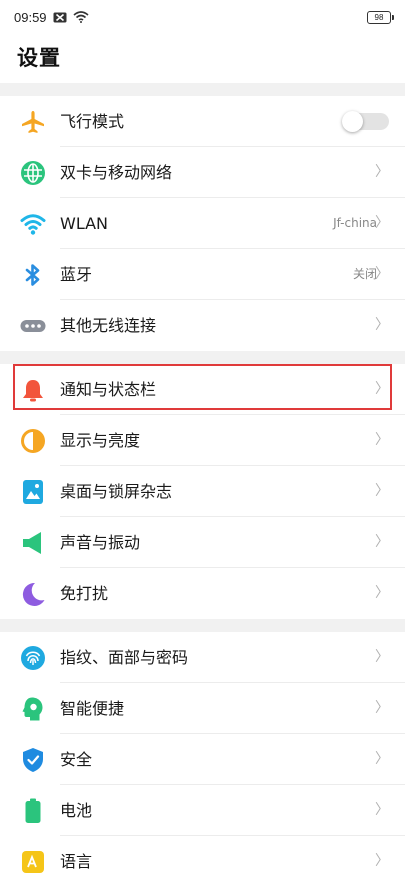 The height and width of the screenshot is (887, 405). What do you see at coordinates (202, 542) in the screenshot?
I see `settings-item-sound-vibration: 声音与振动 〉` at bounding box center [202, 542].